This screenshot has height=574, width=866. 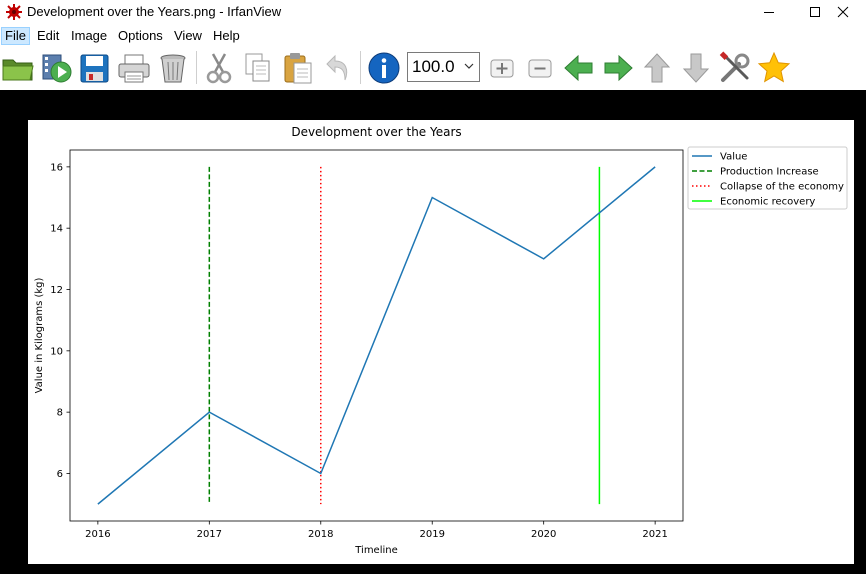 I want to click on close-icon, so click(x=843, y=12).